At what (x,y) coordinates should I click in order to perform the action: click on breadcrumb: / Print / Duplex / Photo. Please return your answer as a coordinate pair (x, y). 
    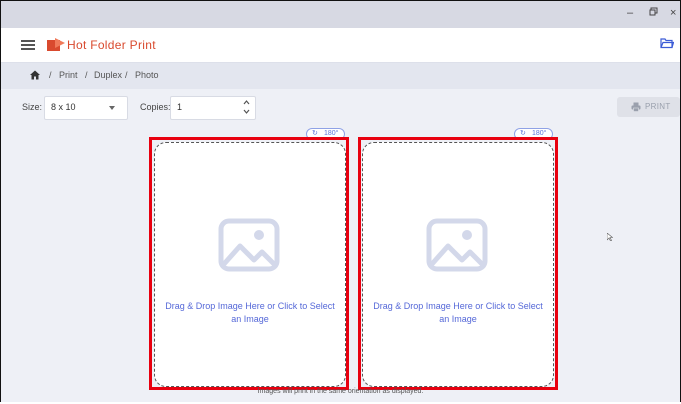
    Looking at the image, I should click on (340, 76).